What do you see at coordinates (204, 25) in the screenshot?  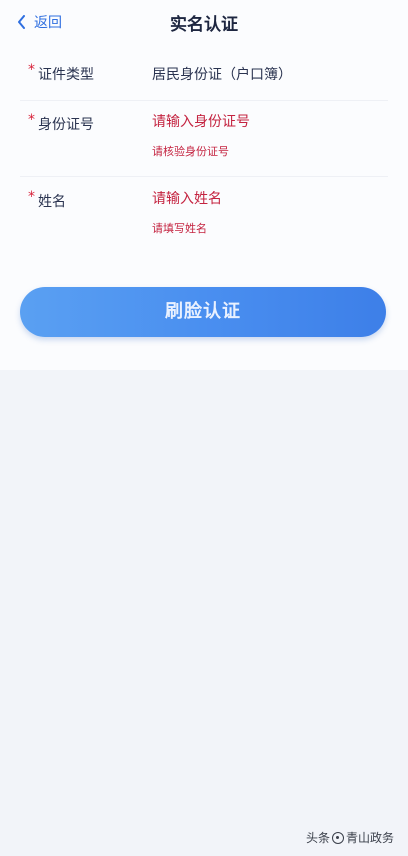 I see `page-title: 实名认证` at bounding box center [204, 25].